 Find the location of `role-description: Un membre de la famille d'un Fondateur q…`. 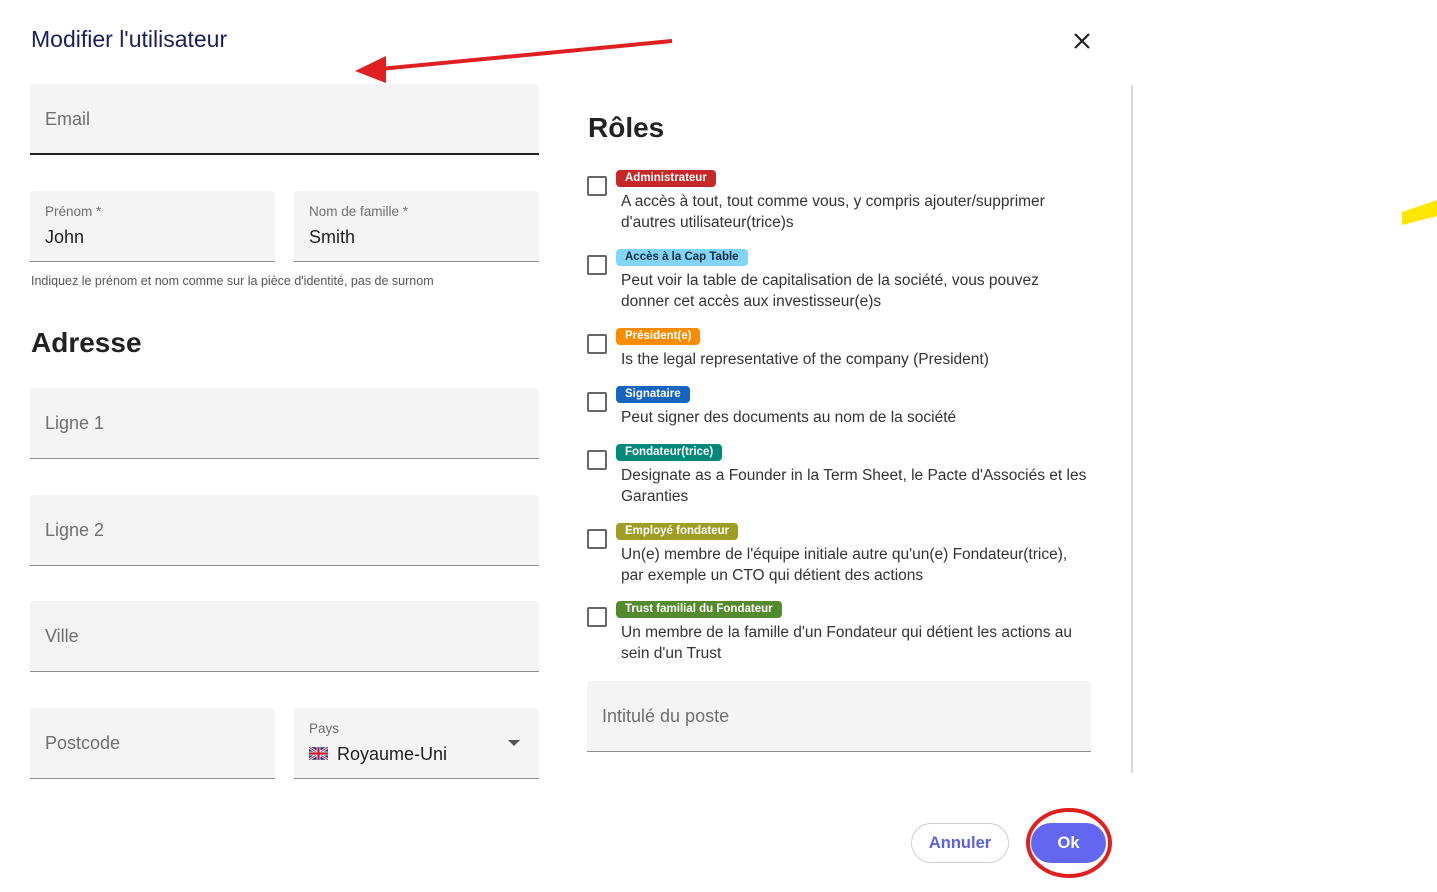

role-description: Un membre de la famille d'un Fondateur q… is located at coordinates (846, 643).